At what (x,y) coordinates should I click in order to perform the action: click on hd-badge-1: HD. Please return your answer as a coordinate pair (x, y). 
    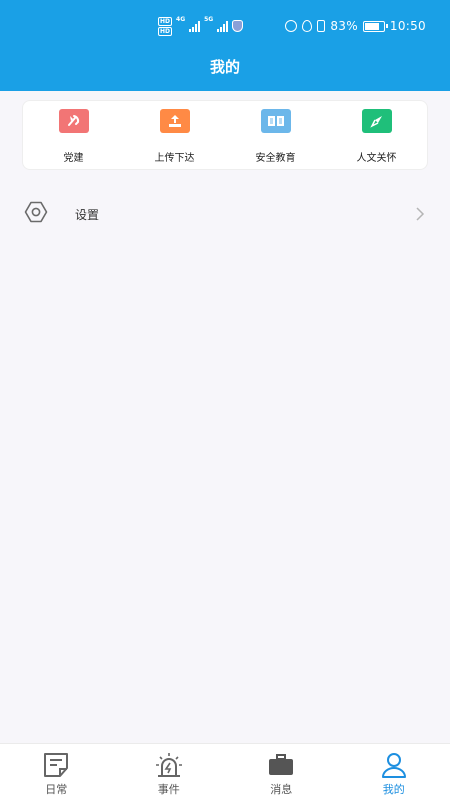
    Looking at the image, I should click on (165, 21).